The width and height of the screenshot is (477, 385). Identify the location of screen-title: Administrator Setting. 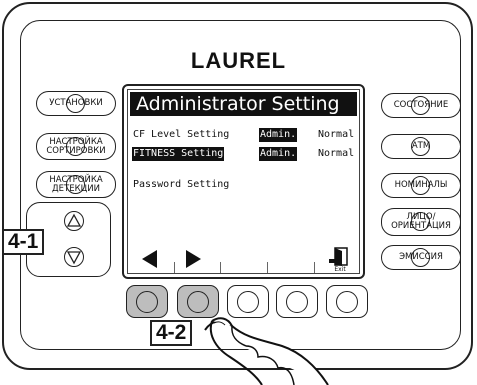
(243, 104).